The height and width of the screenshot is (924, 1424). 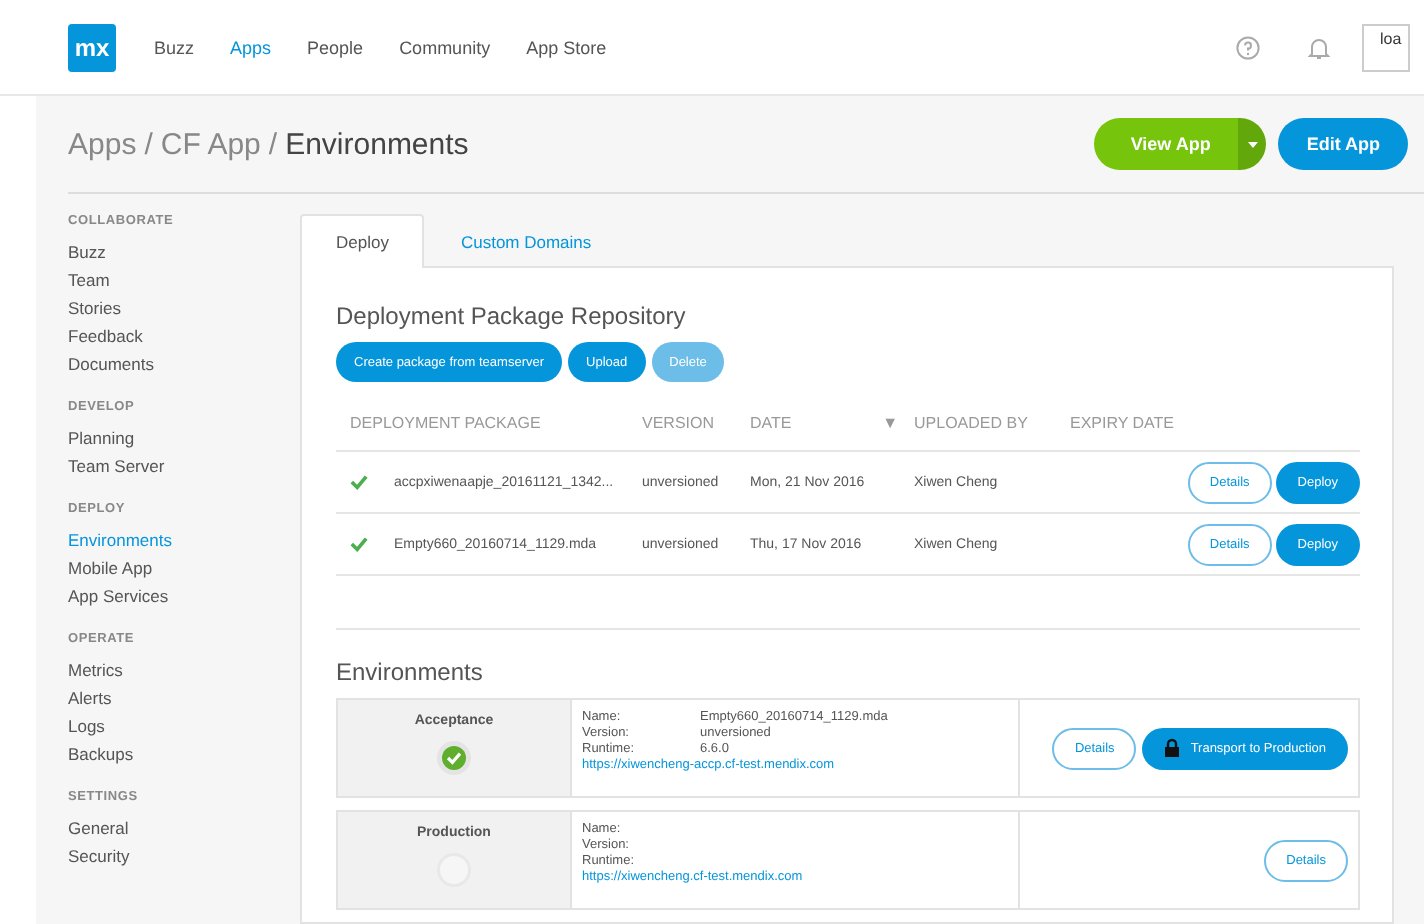 What do you see at coordinates (184, 438) in the screenshot?
I see `sidebar-item: Planning` at bounding box center [184, 438].